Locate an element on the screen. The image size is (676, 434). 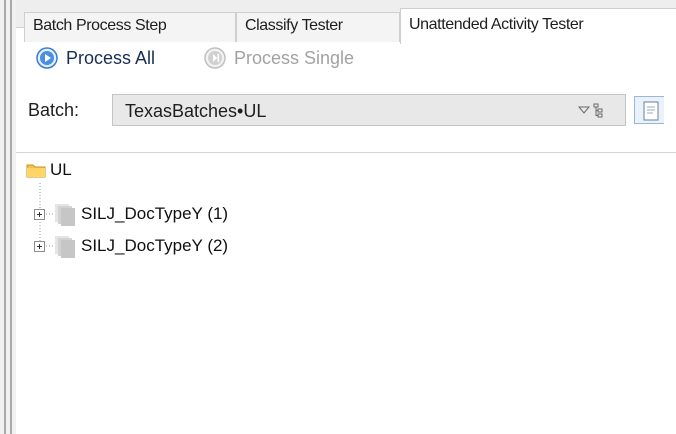
batch-label: Batch: is located at coordinates (54, 110).